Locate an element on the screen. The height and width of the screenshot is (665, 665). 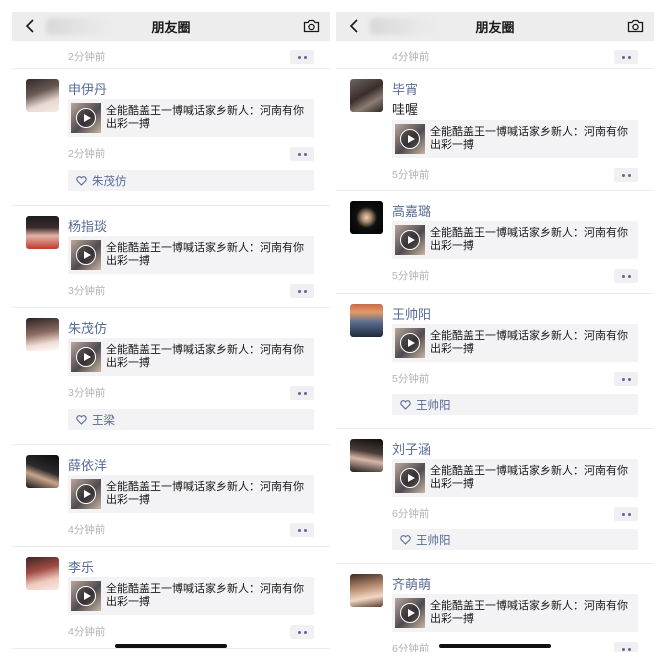
moment-post: 朱茂仿 全能酷盖王一博喊话家乡新人：河南有你出彩一搏 3分钟前 王梁 is located at coordinates (171, 376).